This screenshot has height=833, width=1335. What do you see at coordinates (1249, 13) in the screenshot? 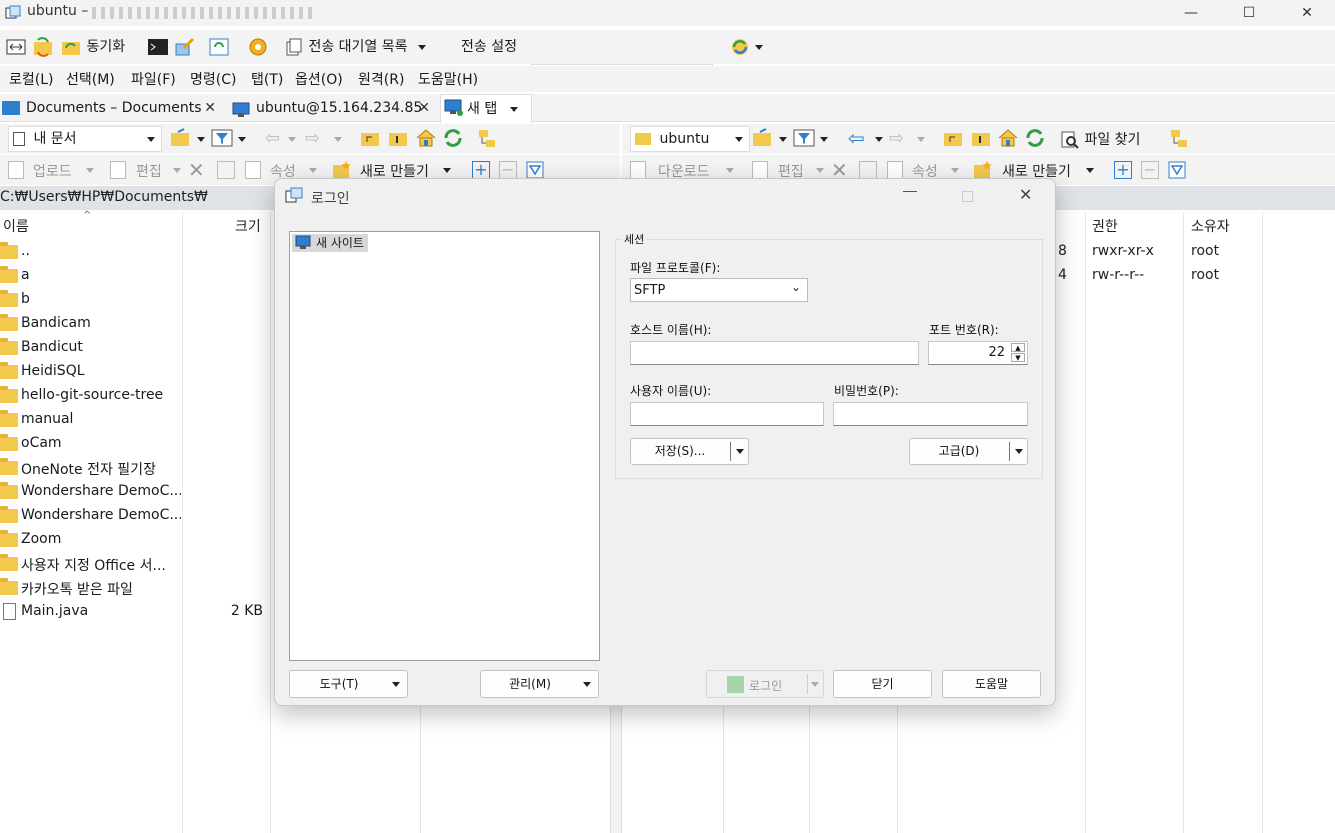
I see `maximize-button: ☐` at bounding box center [1249, 13].